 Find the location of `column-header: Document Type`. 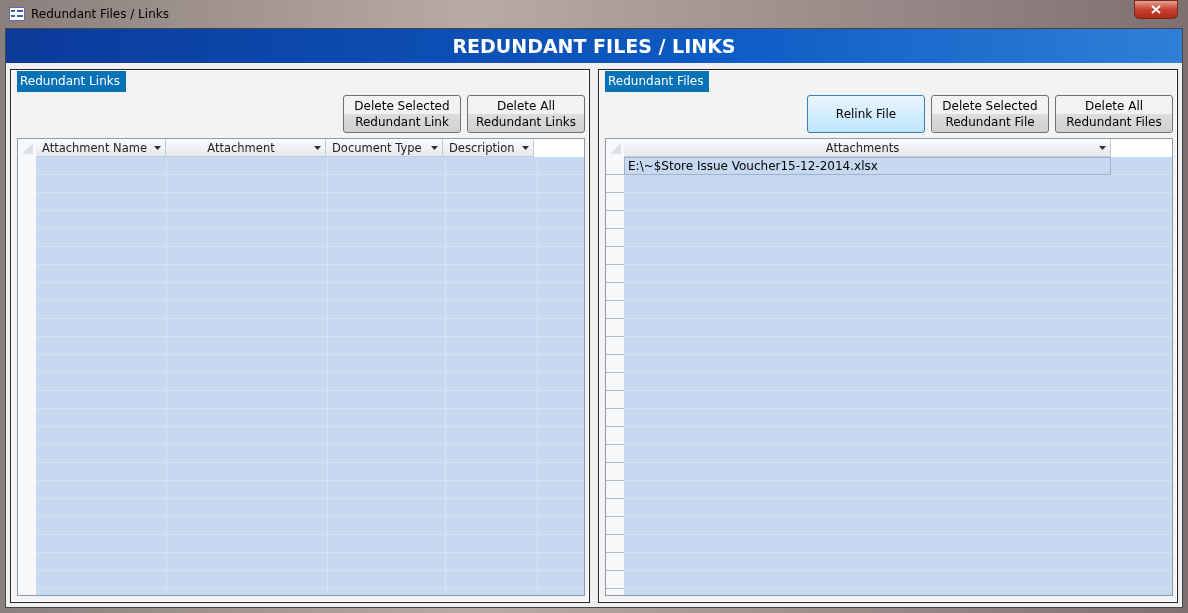

column-header: Document Type is located at coordinates (384, 148).